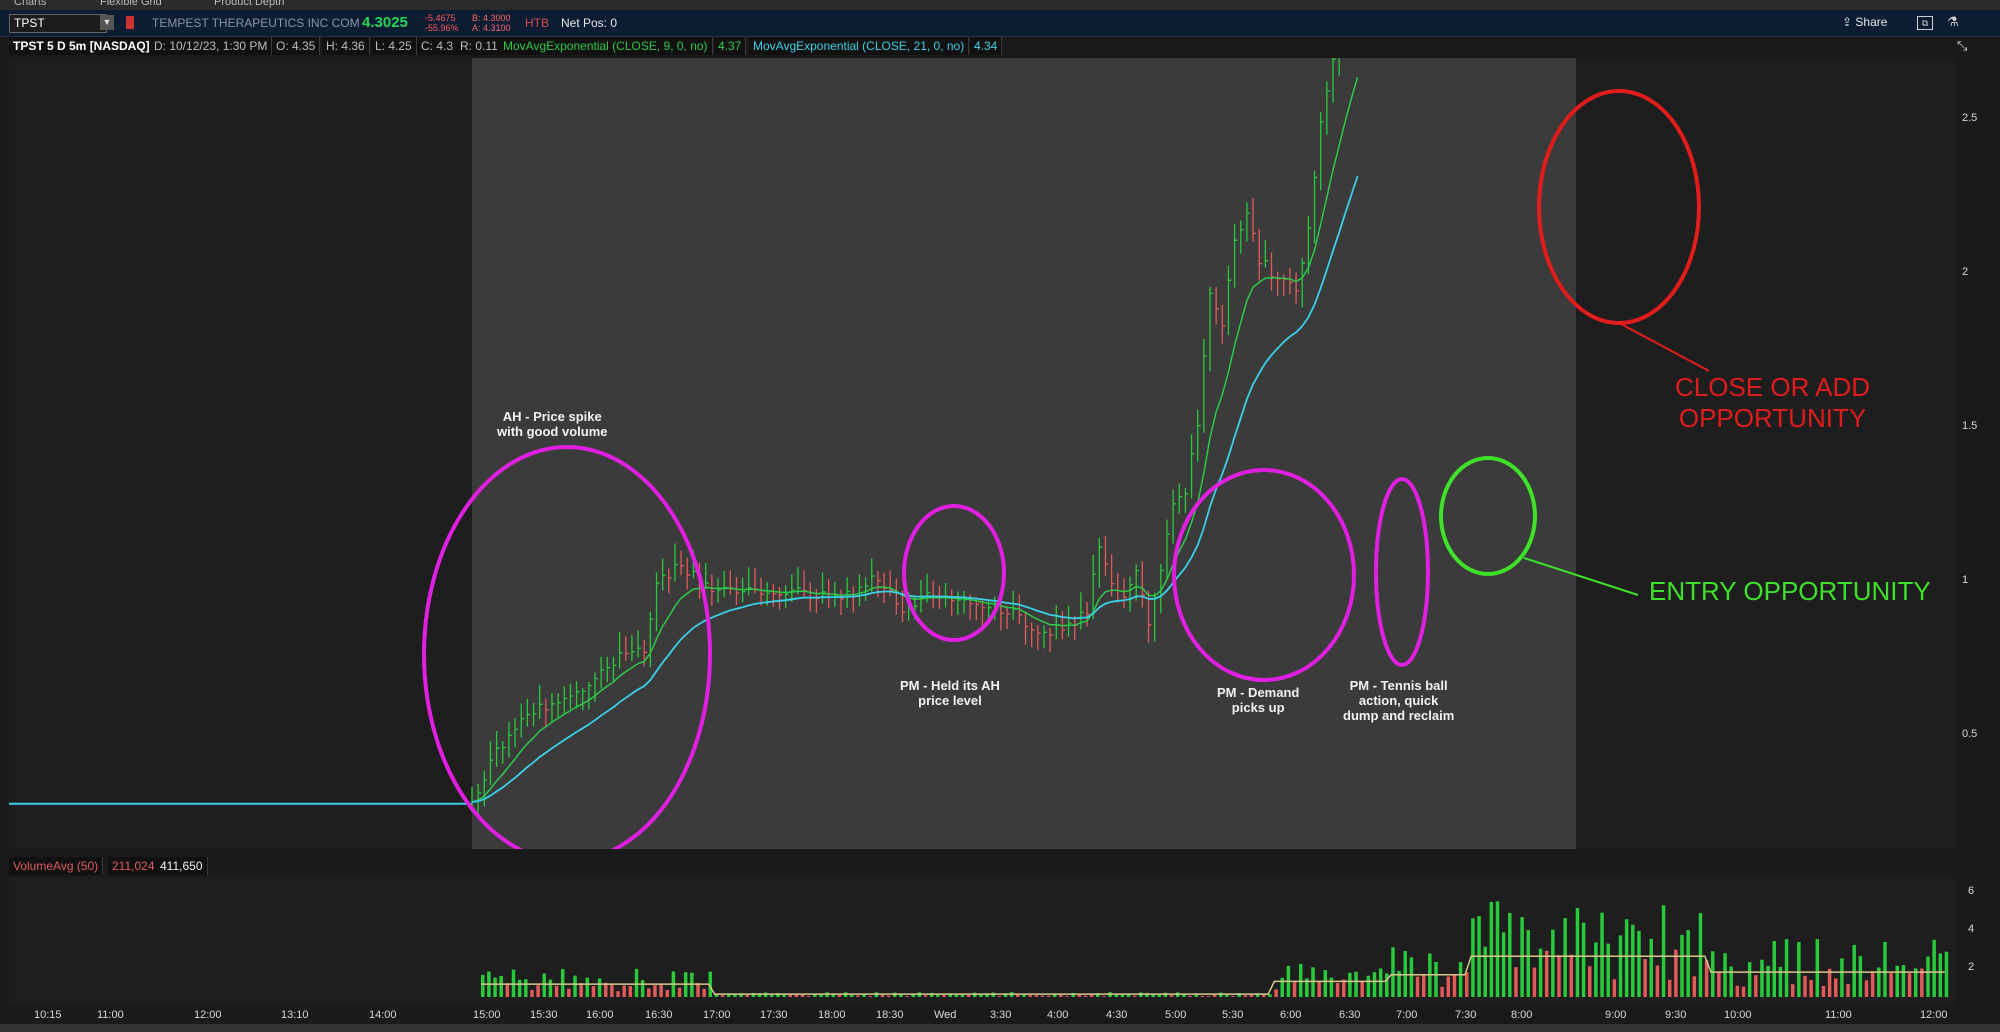 The height and width of the screenshot is (1032, 2000). Describe the element at coordinates (29, 23) in the screenshot. I see `symbol-value: TPST` at that location.